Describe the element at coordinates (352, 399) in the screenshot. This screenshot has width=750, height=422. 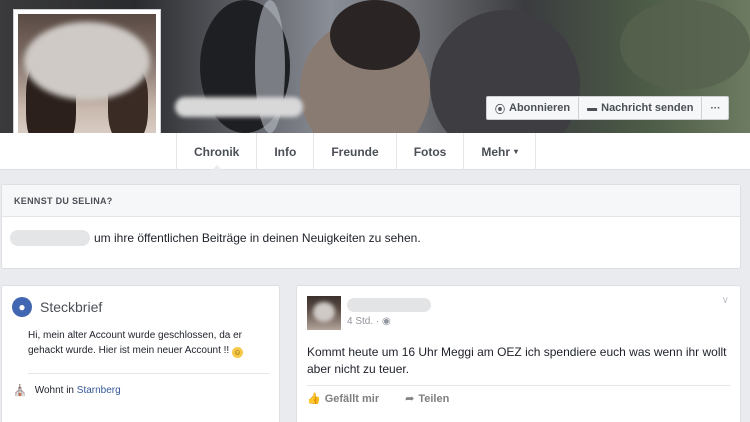
I see `like-label: Gefällt mir` at that location.